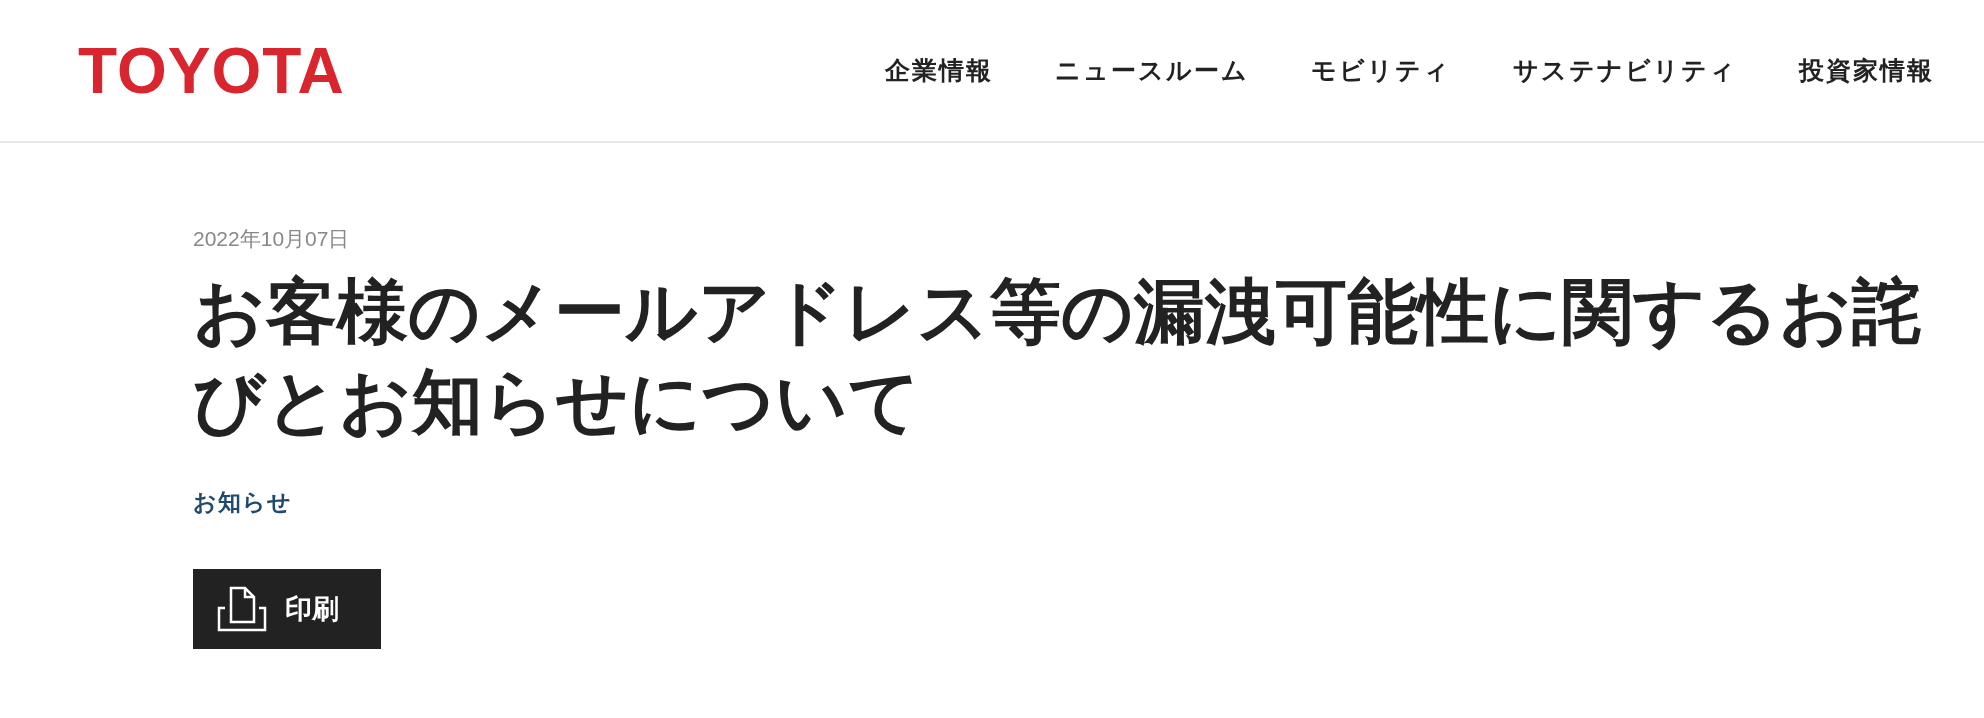 This screenshot has height=718, width=1984. Describe the element at coordinates (1866, 70) in the screenshot. I see `nav-link: 投資家情報` at that location.